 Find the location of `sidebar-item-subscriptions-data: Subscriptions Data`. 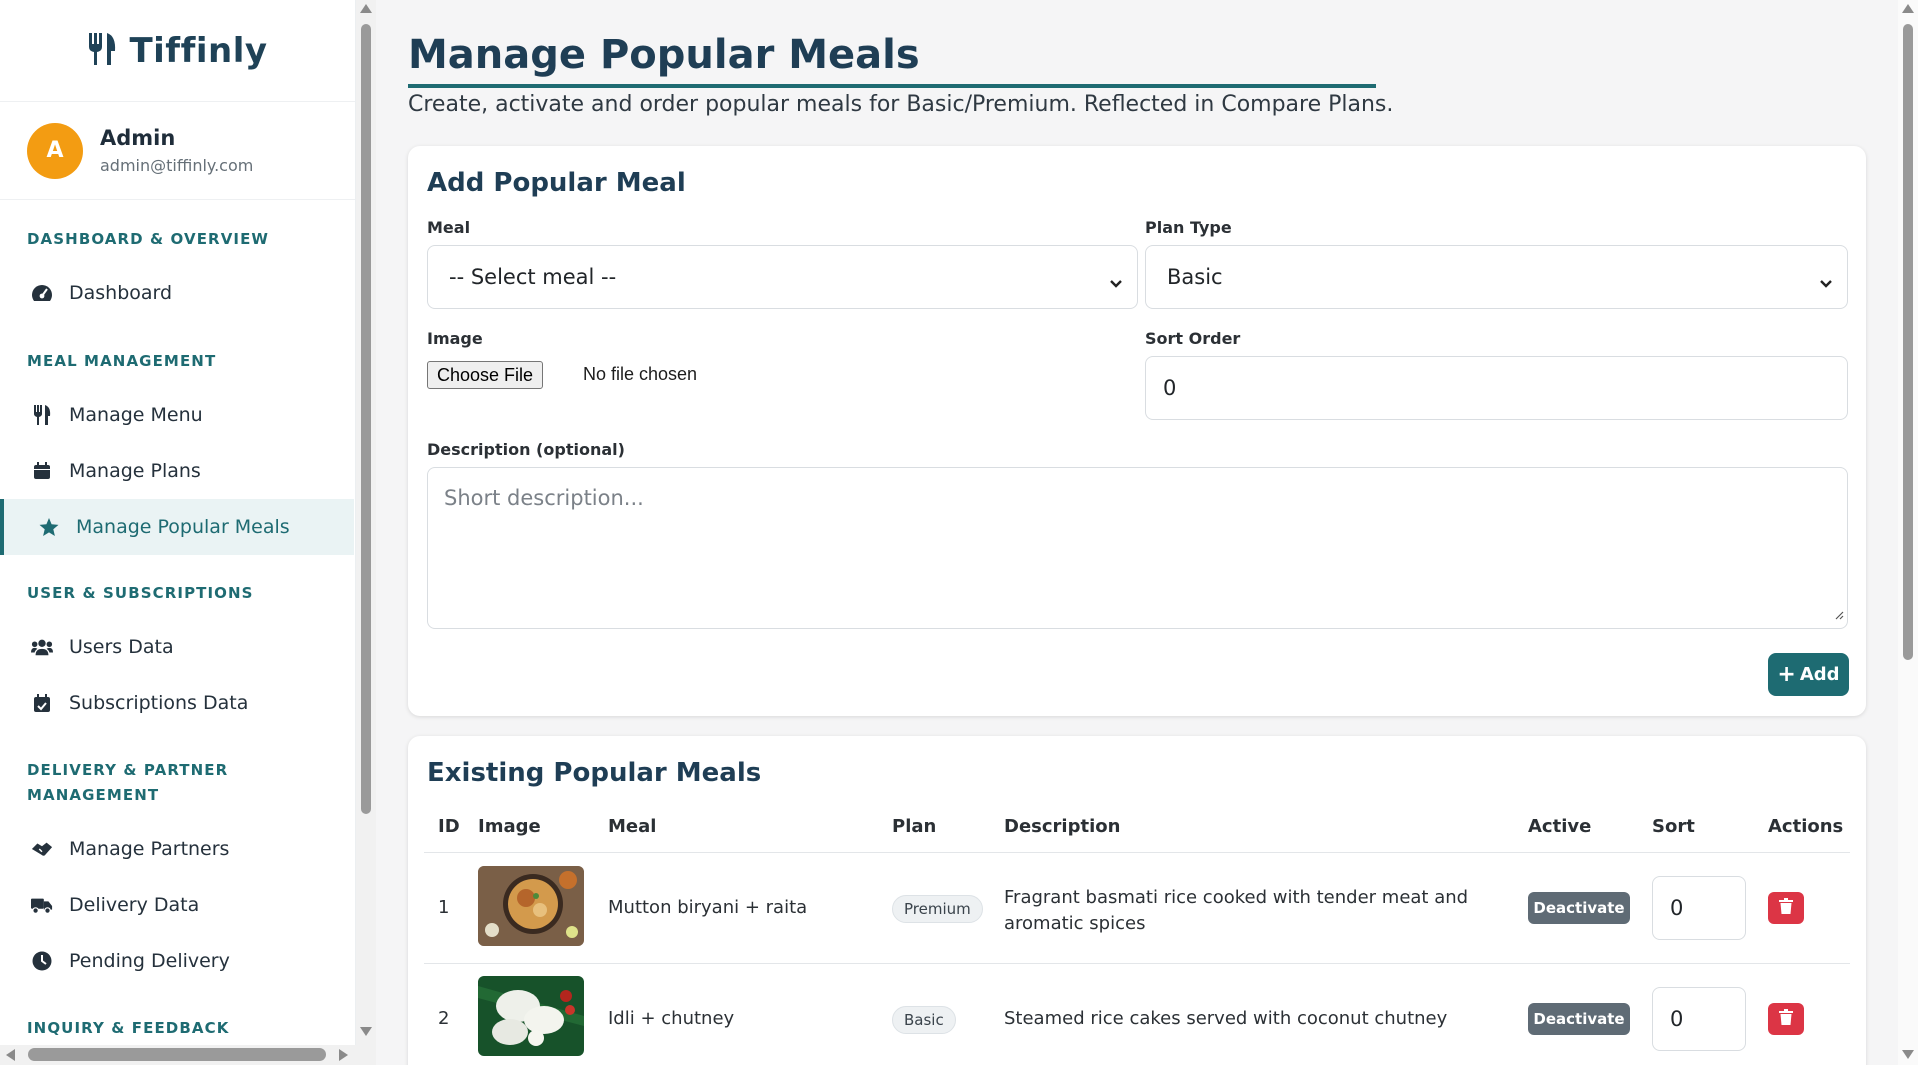

sidebar-item-subscriptions-data: Subscriptions Data is located at coordinates (177, 703).